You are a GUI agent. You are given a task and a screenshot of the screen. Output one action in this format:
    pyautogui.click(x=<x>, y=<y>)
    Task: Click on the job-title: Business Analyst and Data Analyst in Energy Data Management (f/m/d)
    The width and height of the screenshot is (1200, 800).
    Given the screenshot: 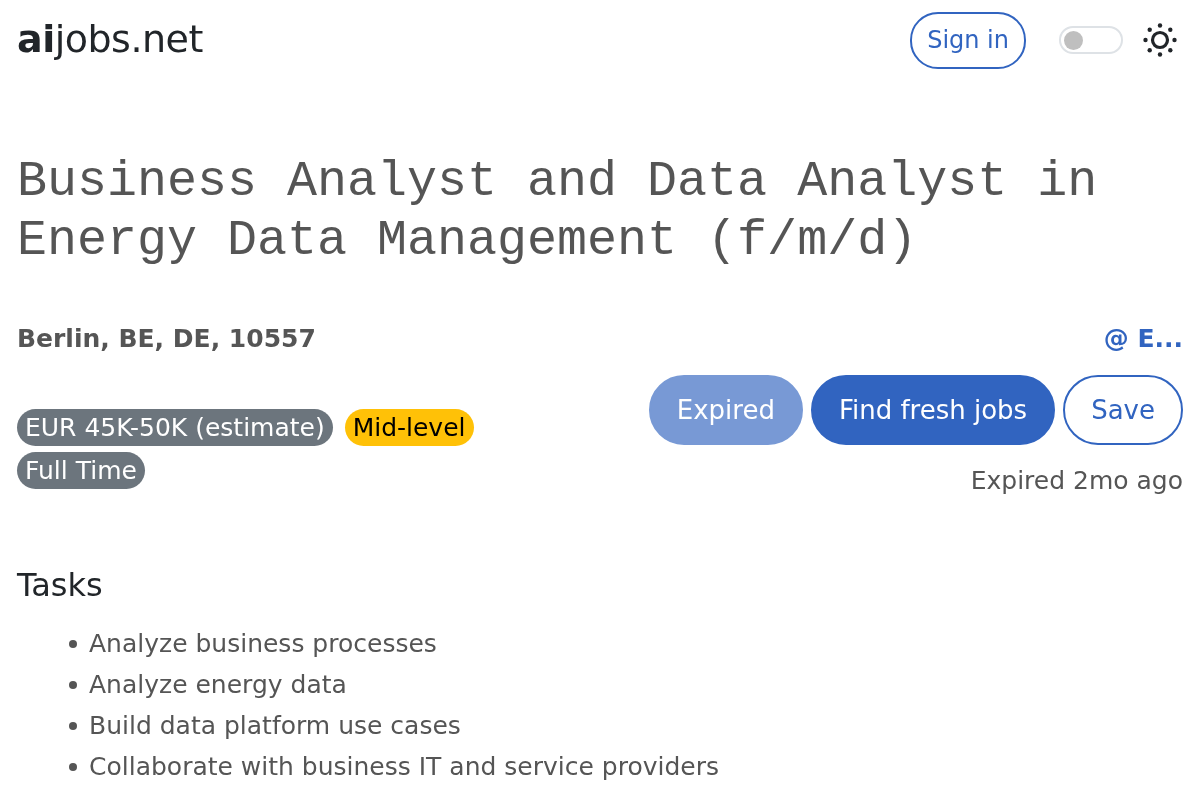 What is the action you would take?
    pyautogui.click(x=558, y=211)
    